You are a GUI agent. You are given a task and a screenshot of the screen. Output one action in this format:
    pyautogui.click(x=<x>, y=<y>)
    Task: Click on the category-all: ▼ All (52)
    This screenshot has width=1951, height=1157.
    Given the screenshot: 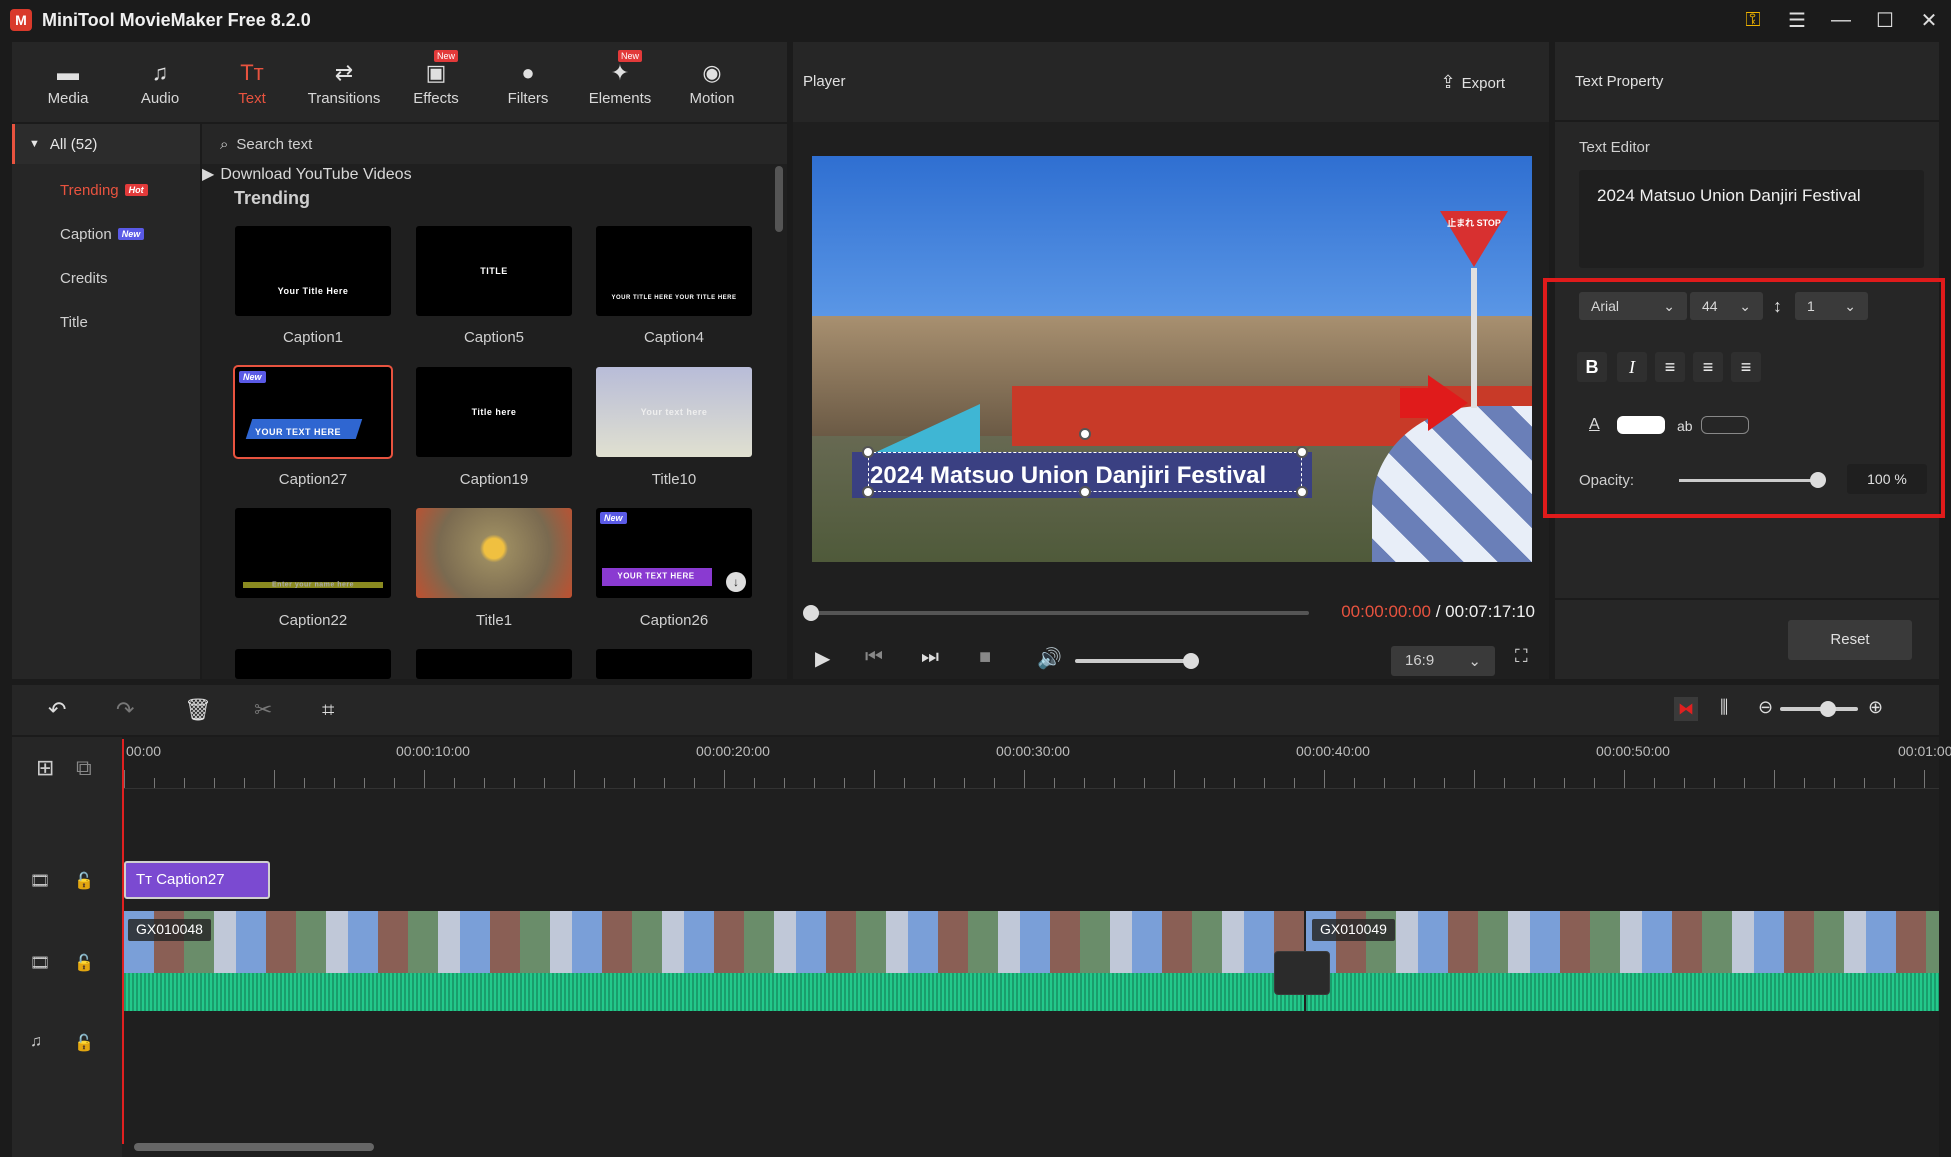 What is the action you would take?
    pyautogui.click(x=106, y=144)
    